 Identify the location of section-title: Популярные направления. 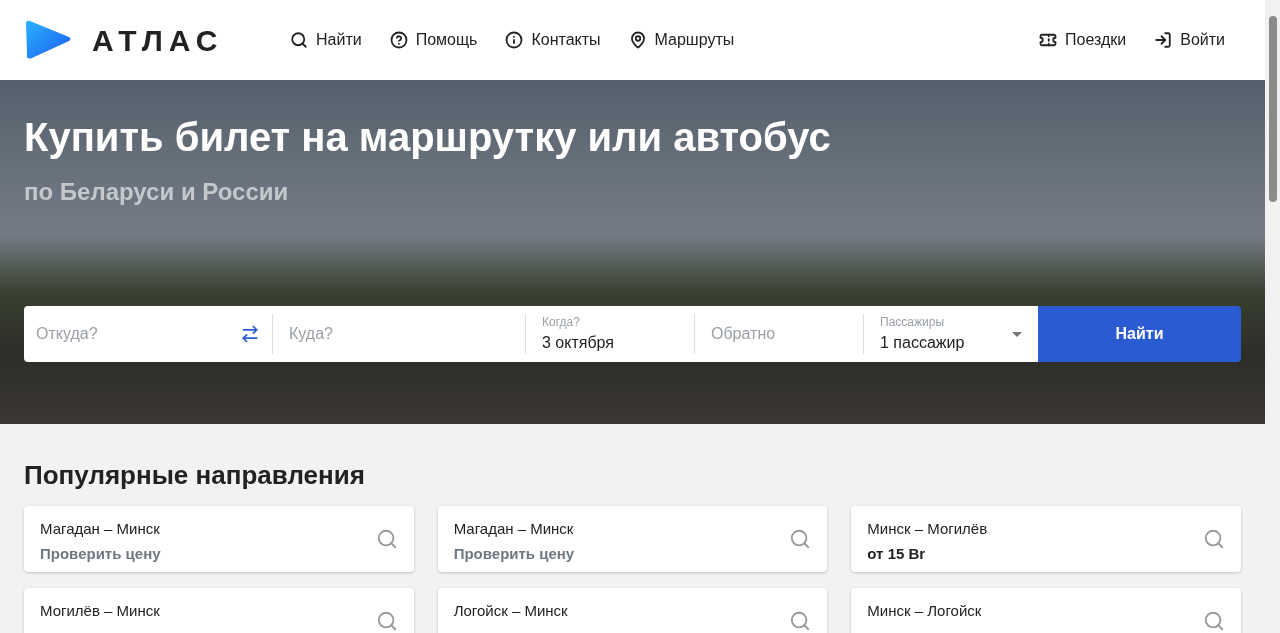
(195, 475).